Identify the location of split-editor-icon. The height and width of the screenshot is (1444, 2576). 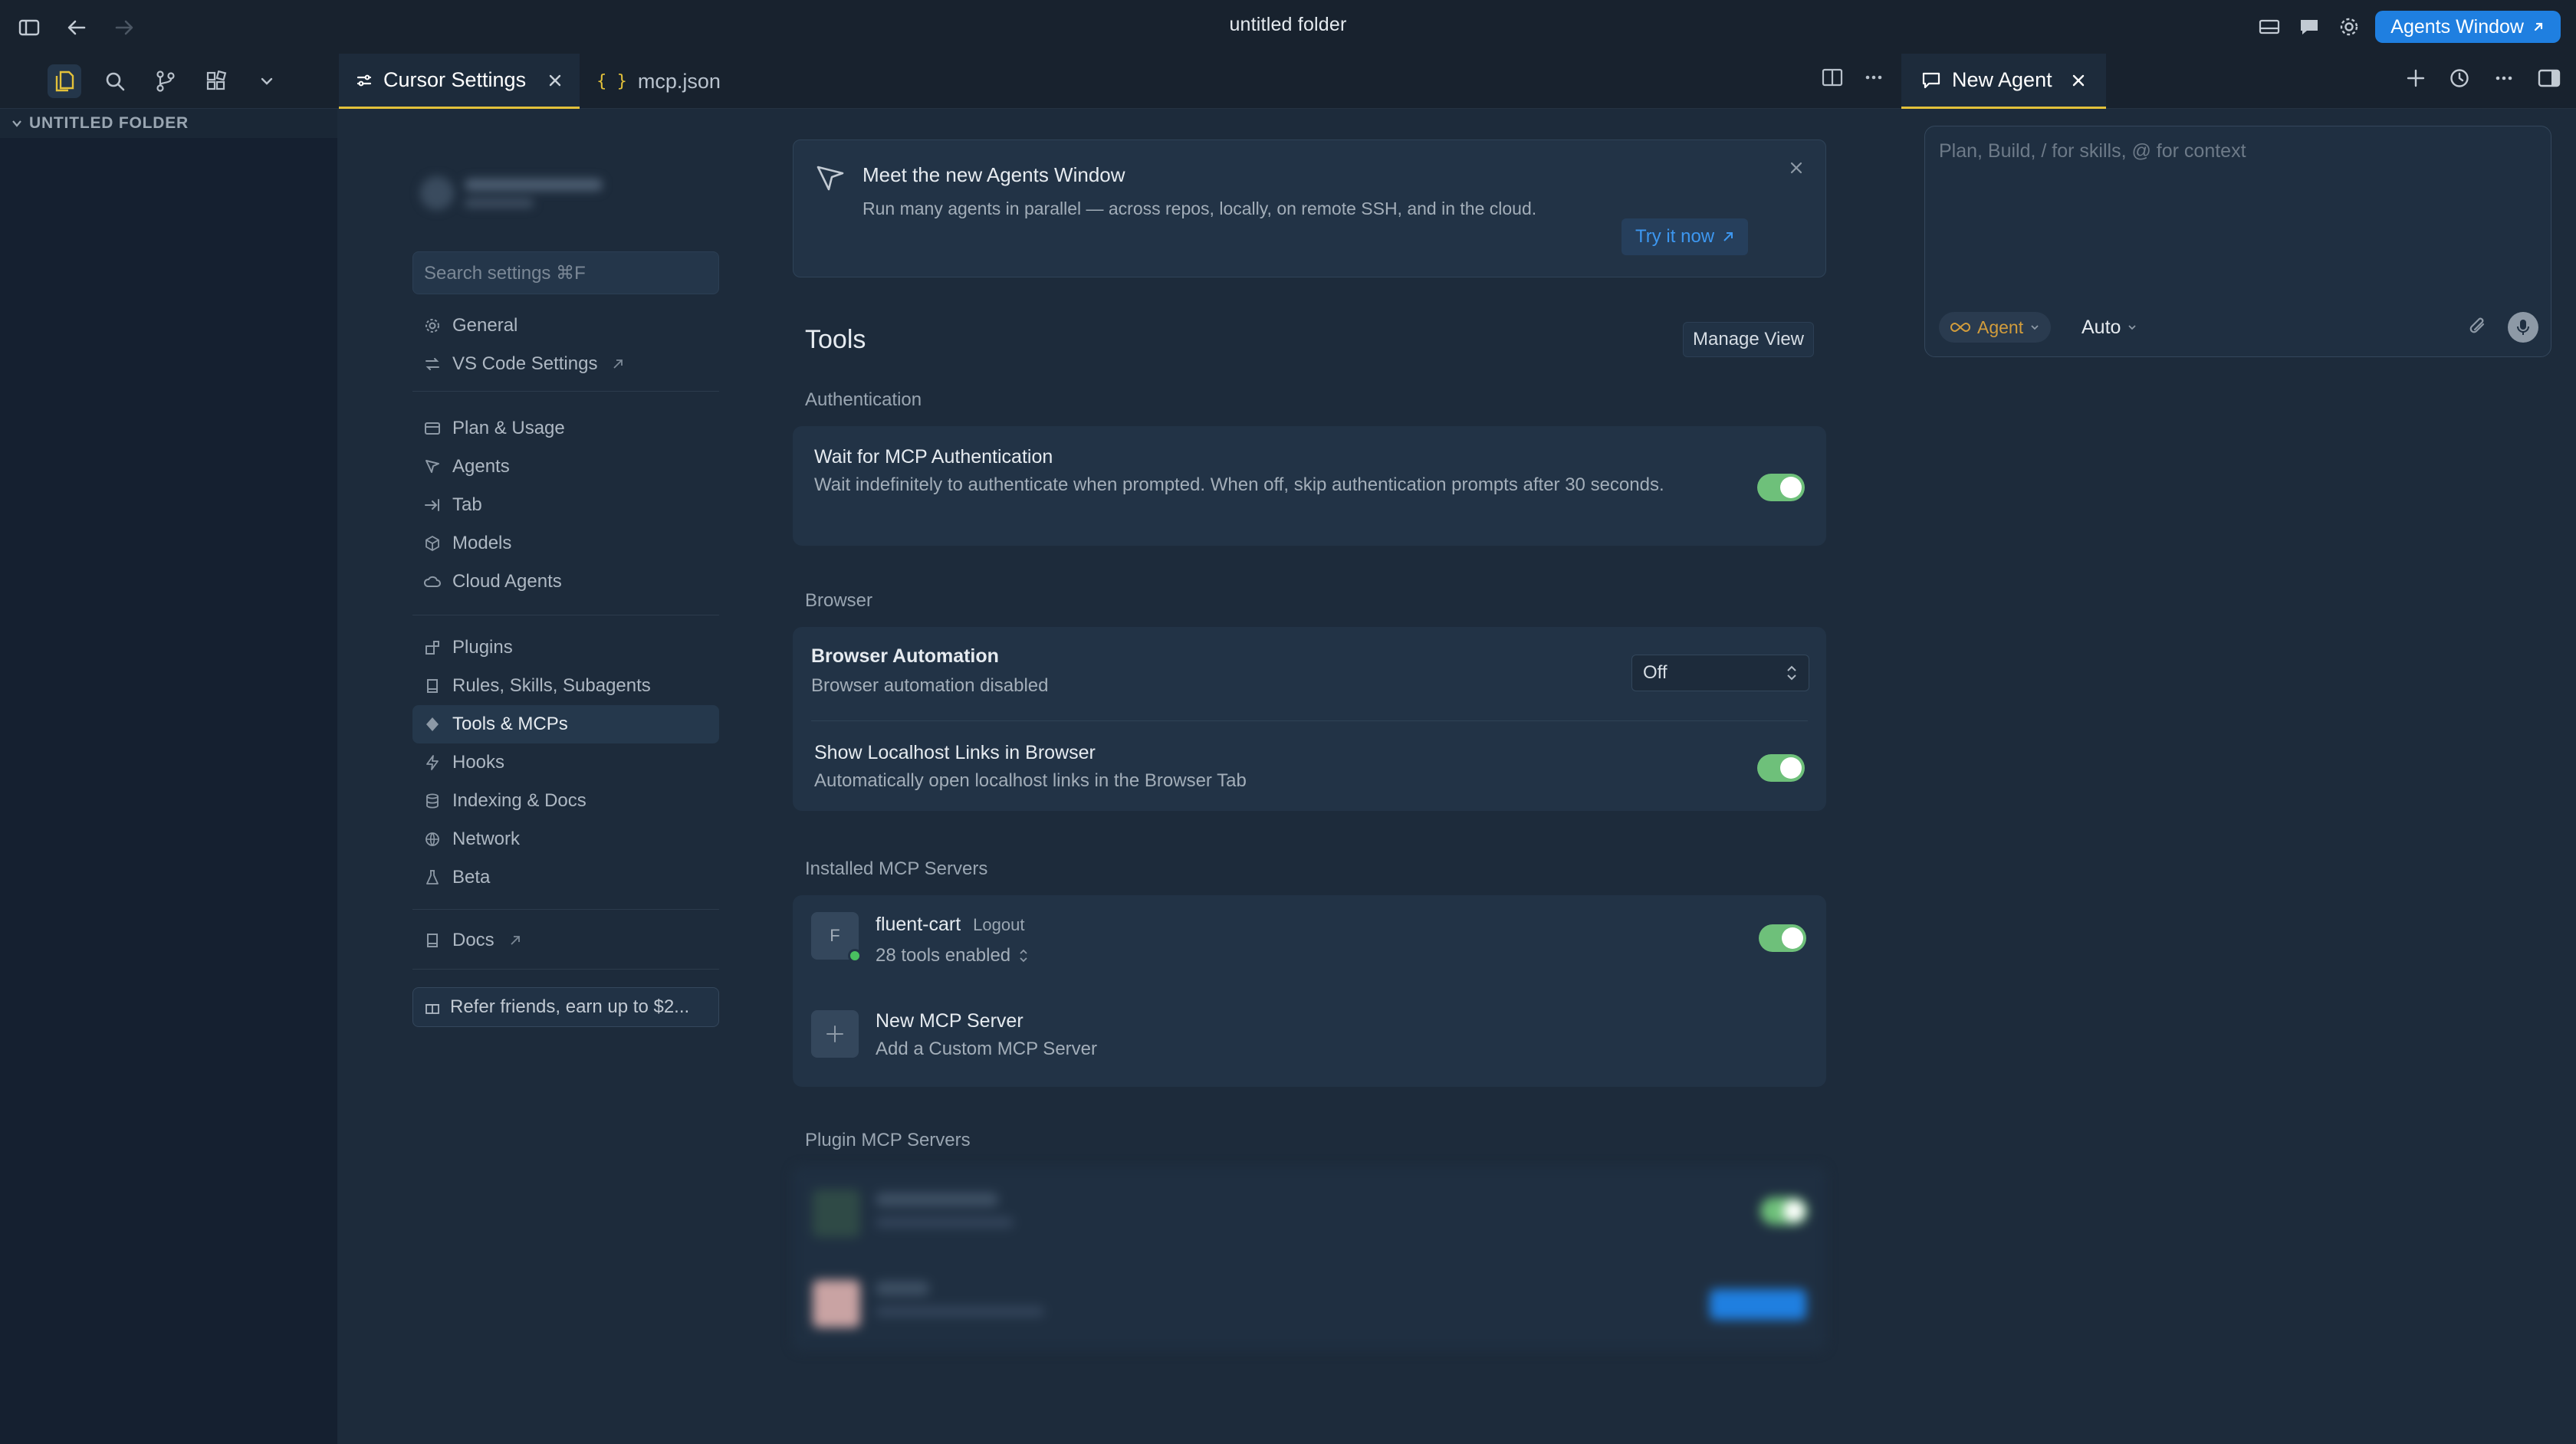
(1833, 77).